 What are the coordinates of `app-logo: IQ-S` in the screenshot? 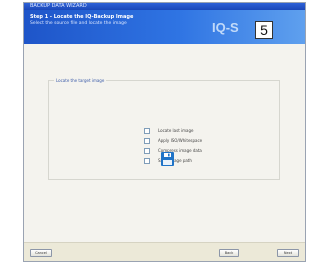 It's located at (225, 27).